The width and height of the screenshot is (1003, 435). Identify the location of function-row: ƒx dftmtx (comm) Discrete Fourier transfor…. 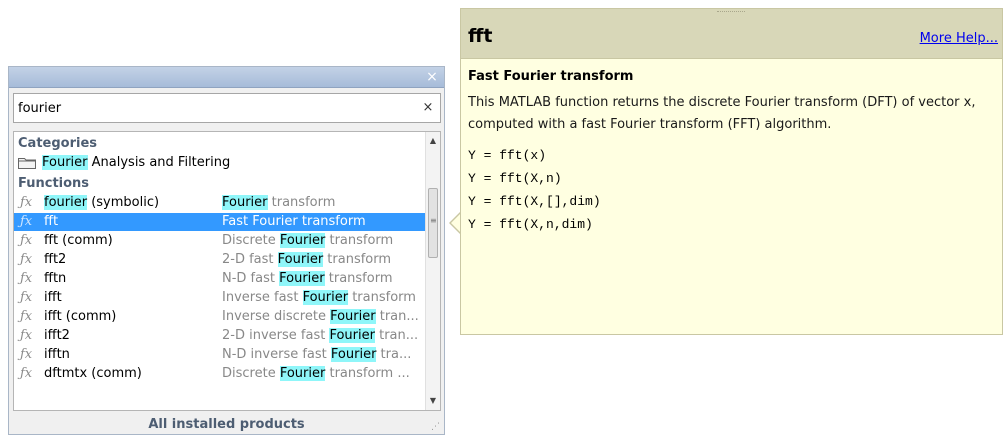
(220, 374).